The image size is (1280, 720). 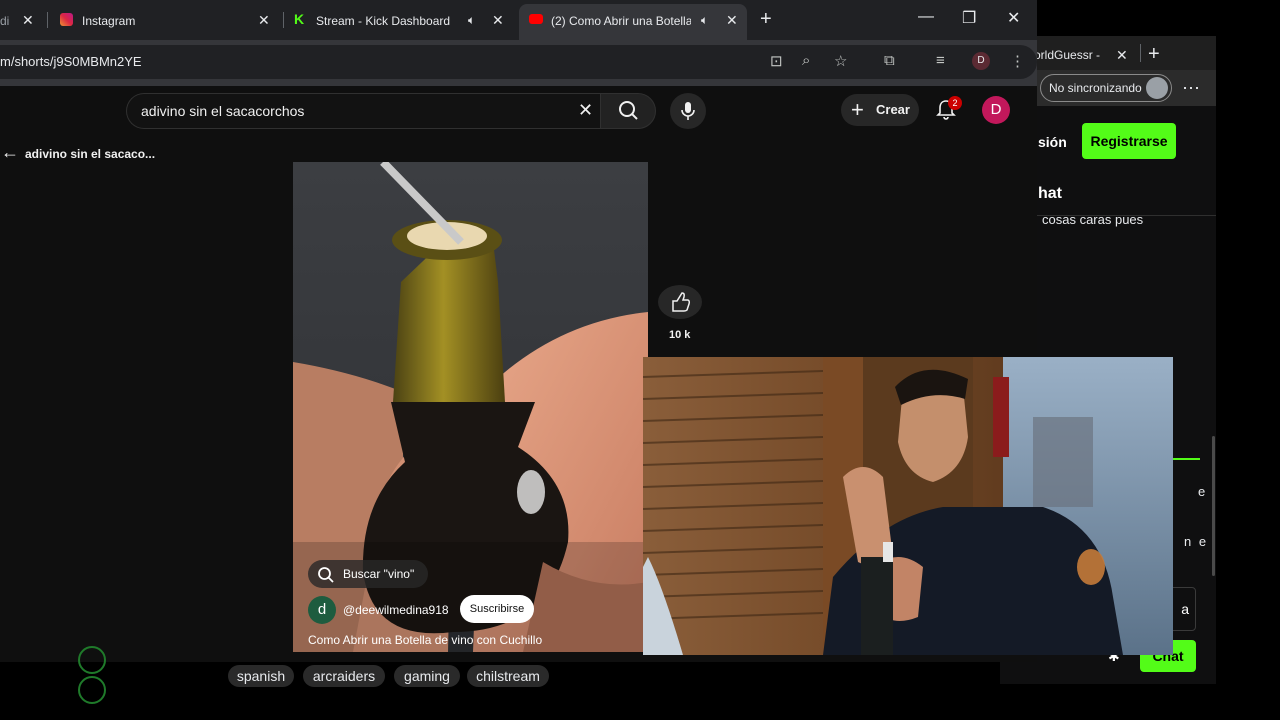 I want to click on tab-kick-dashboard: K Stream - Kick Dashboard 🔈︎ ✕, so click(x=400, y=22).